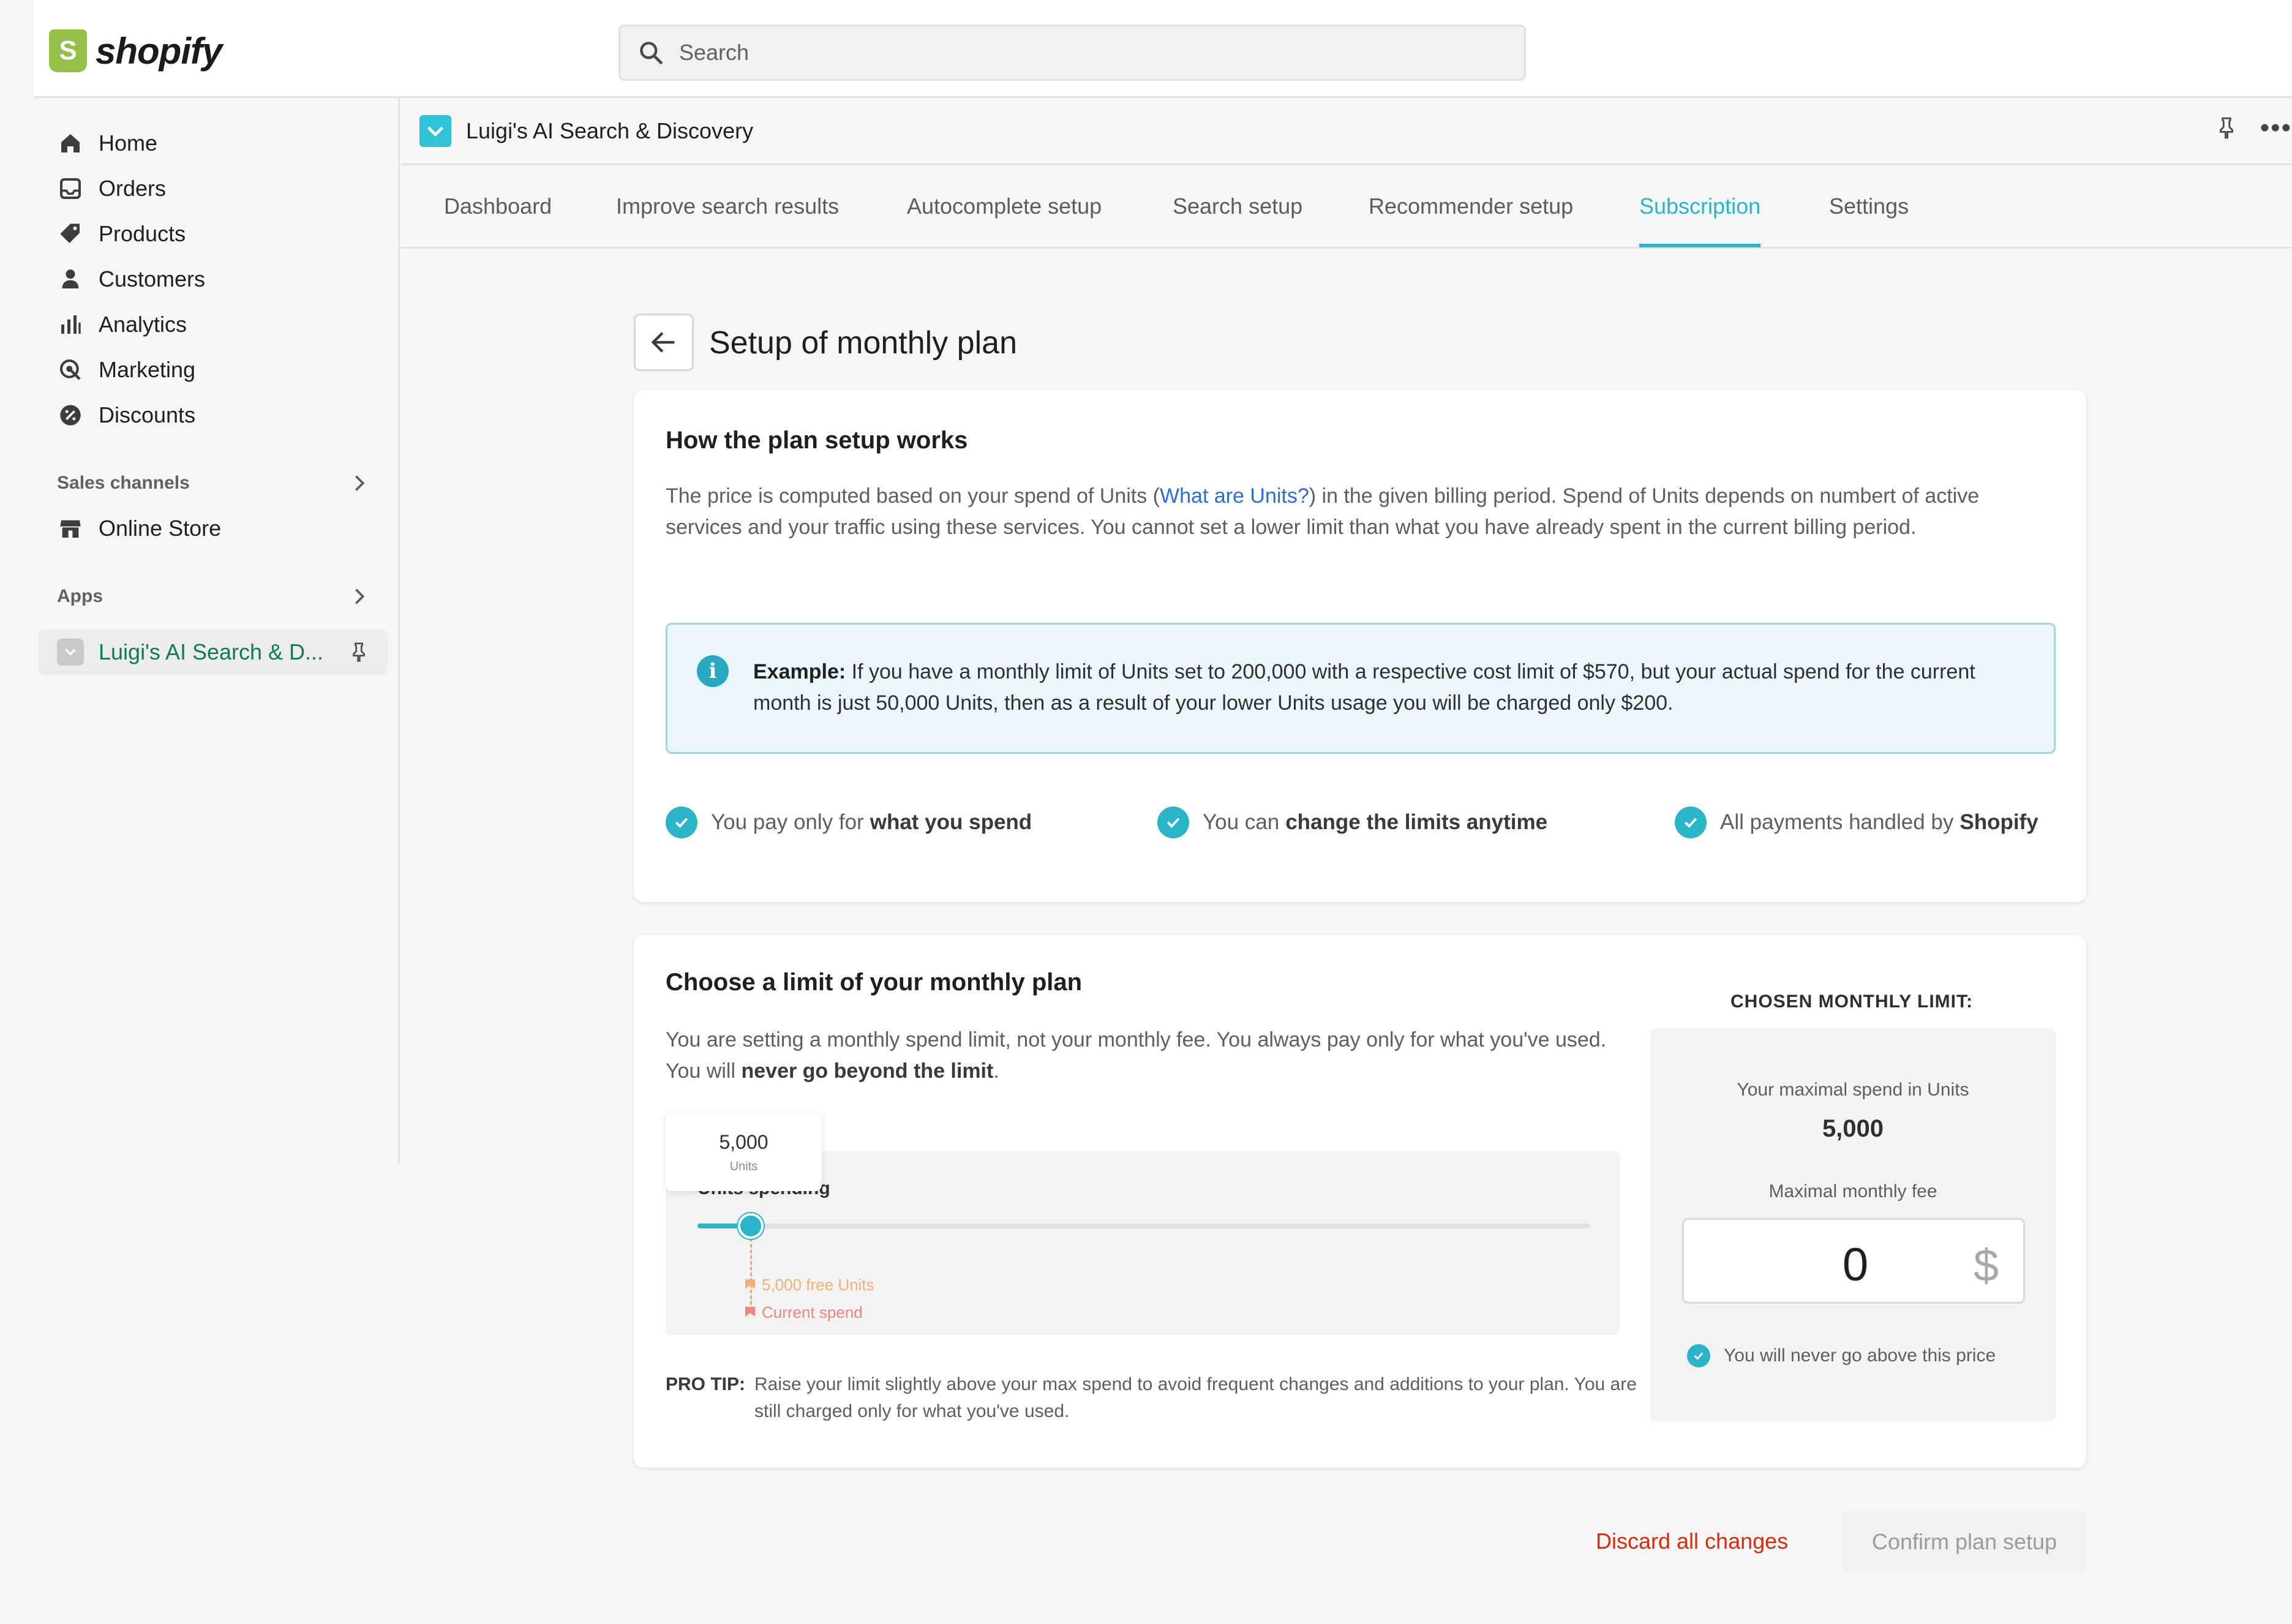 This screenshot has height=1624, width=2292. What do you see at coordinates (1964, 1542) in the screenshot?
I see `confirm-plan-button: Confirm plan setup` at bounding box center [1964, 1542].